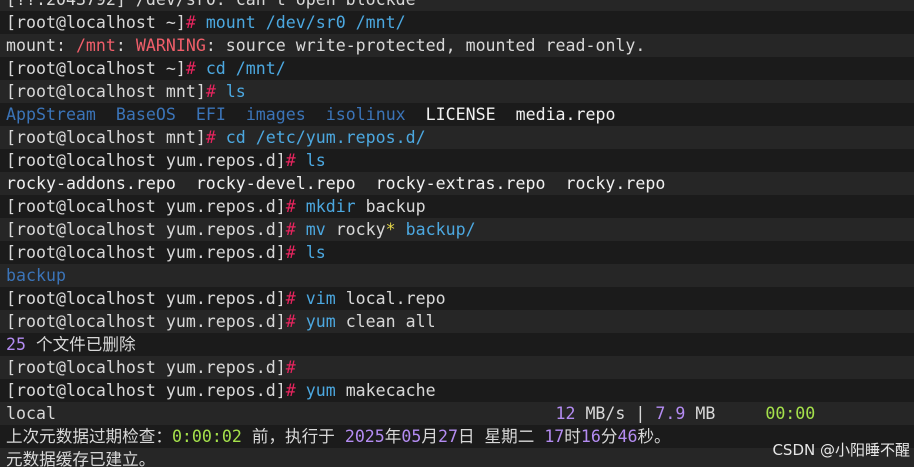 Image resolution: width=914 pixels, height=467 pixels. Describe the element at coordinates (390, 298) in the screenshot. I see `terminal-text-segment: local.repo` at that location.